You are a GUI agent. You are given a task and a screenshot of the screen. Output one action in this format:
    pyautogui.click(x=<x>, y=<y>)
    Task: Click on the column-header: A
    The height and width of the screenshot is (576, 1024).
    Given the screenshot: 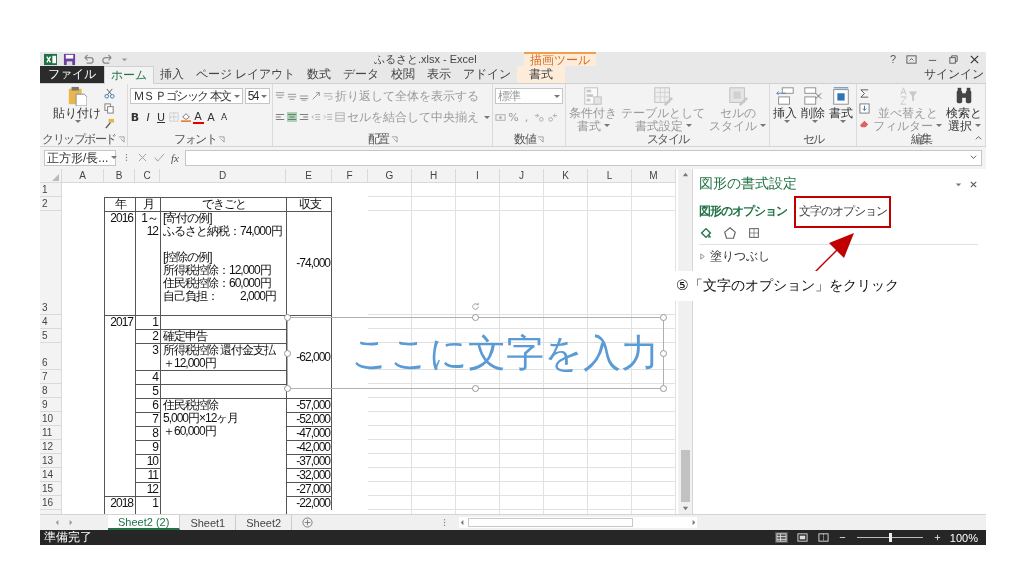 What is the action you would take?
    pyautogui.click(x=83, y=176)
    